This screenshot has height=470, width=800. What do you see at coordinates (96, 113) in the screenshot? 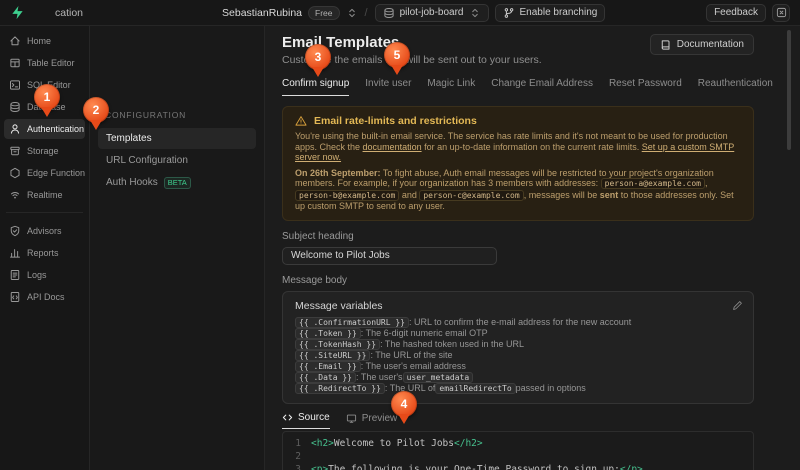
I see `annotation-pin-2: 2` at bounding box center [96, 113].